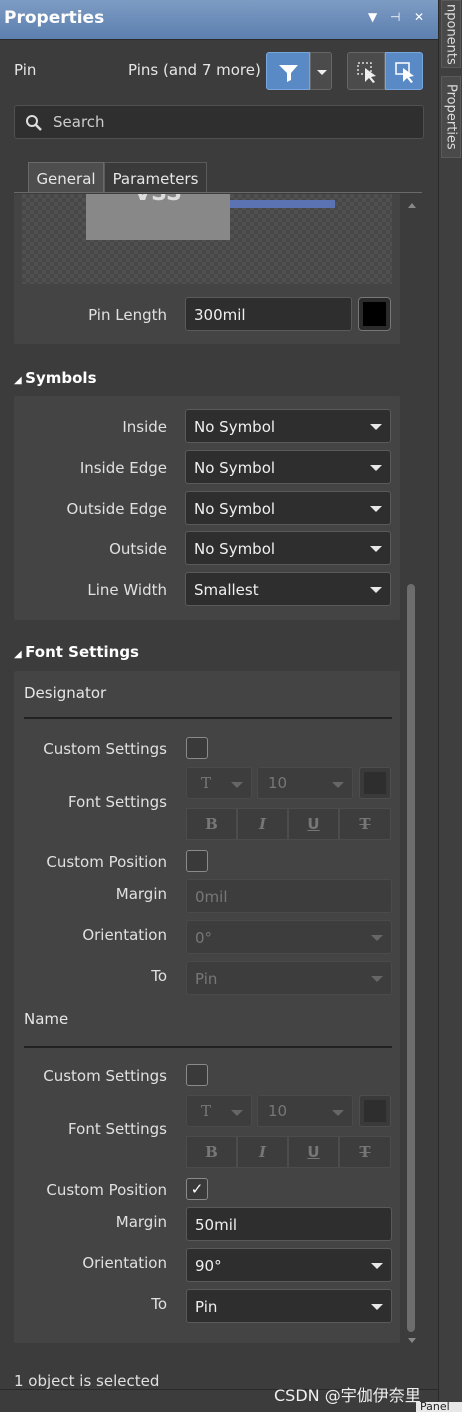 This screenshot has height=1412, width=462. What do you see at coordinates (268, 314) in the screenshot?
I see `pin-length-input: 300mil` at bounding box center [268, 314].